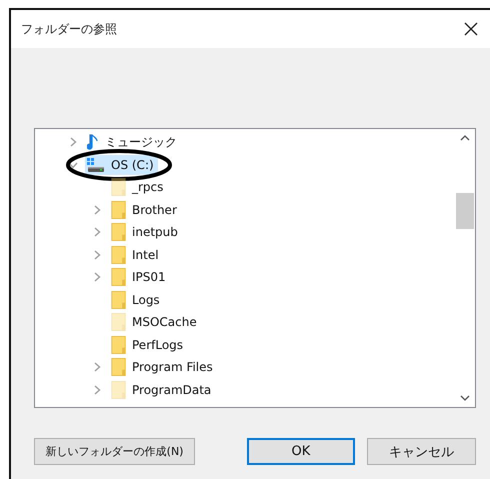 The image size is (490, 479). Describe the element at coordinates (96, 164) in the screenshot. I see `drive-icon` at that location.